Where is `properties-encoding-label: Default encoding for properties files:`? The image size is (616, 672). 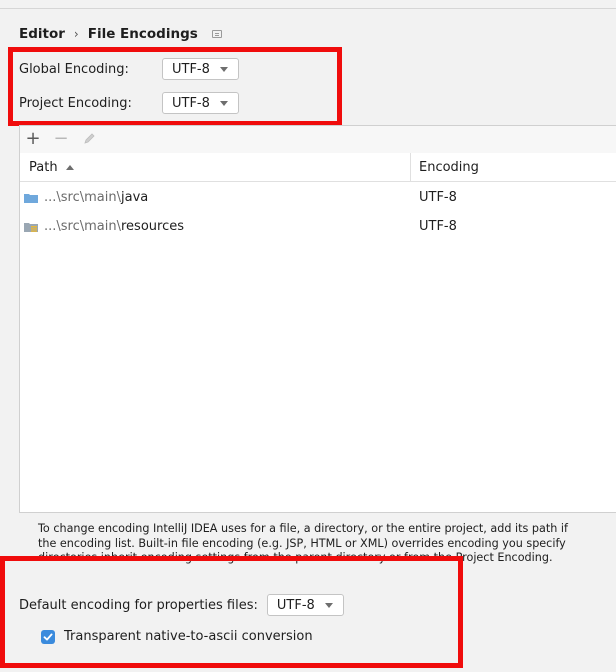
properties-encoding-label: Default encoding for properties files: is located at coordinates (138, 605).